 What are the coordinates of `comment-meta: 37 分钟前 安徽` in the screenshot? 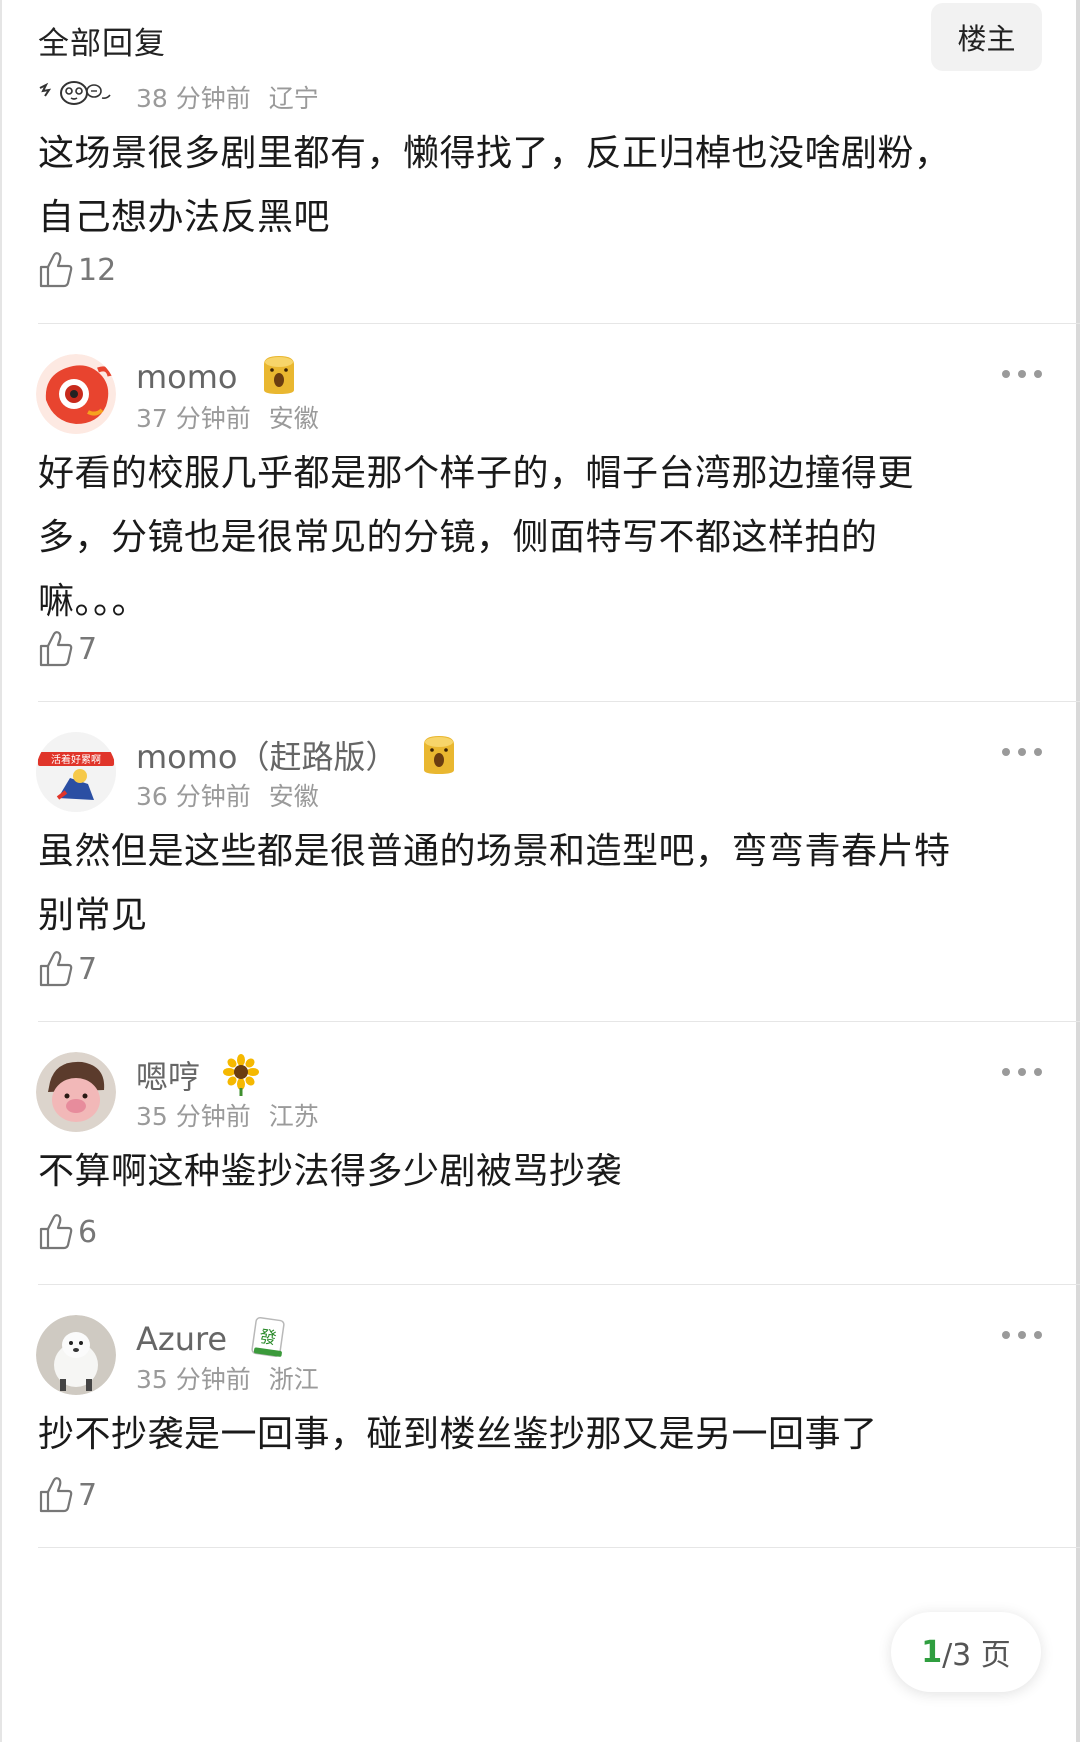 It's located at (227, 417).